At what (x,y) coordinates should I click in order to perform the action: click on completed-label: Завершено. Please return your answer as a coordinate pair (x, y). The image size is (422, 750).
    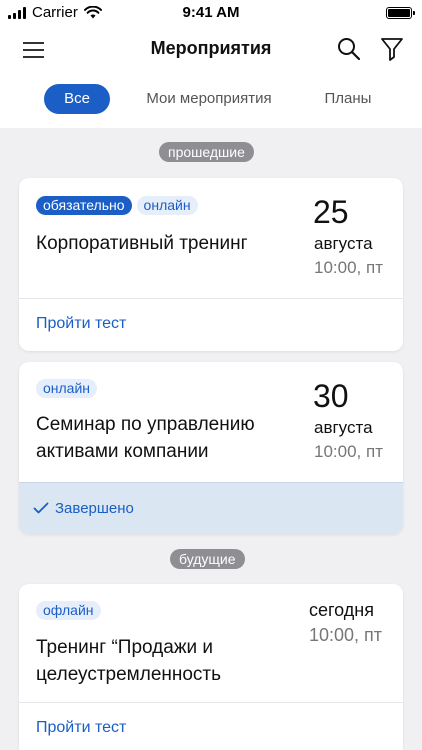
    Looking at the image, I should click on (94, 508).